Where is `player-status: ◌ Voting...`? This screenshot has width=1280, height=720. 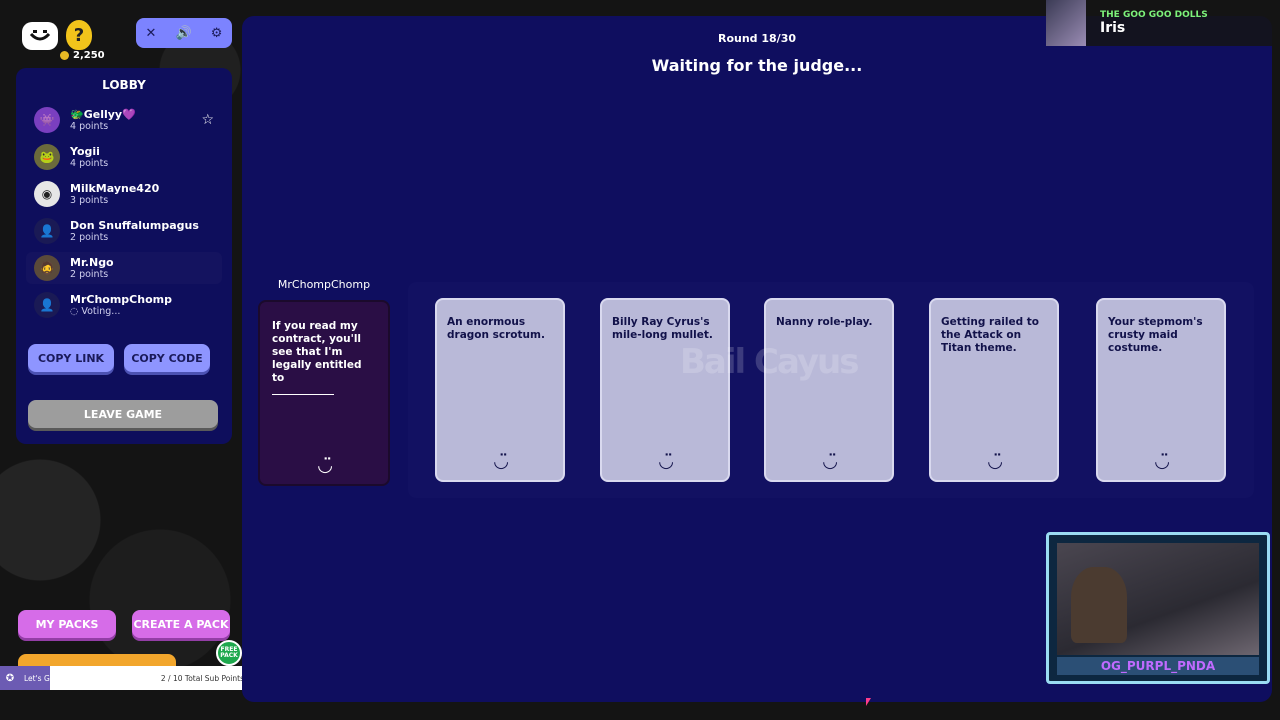
player-status: ◌ Voting... is located at coordinates (95, 311).